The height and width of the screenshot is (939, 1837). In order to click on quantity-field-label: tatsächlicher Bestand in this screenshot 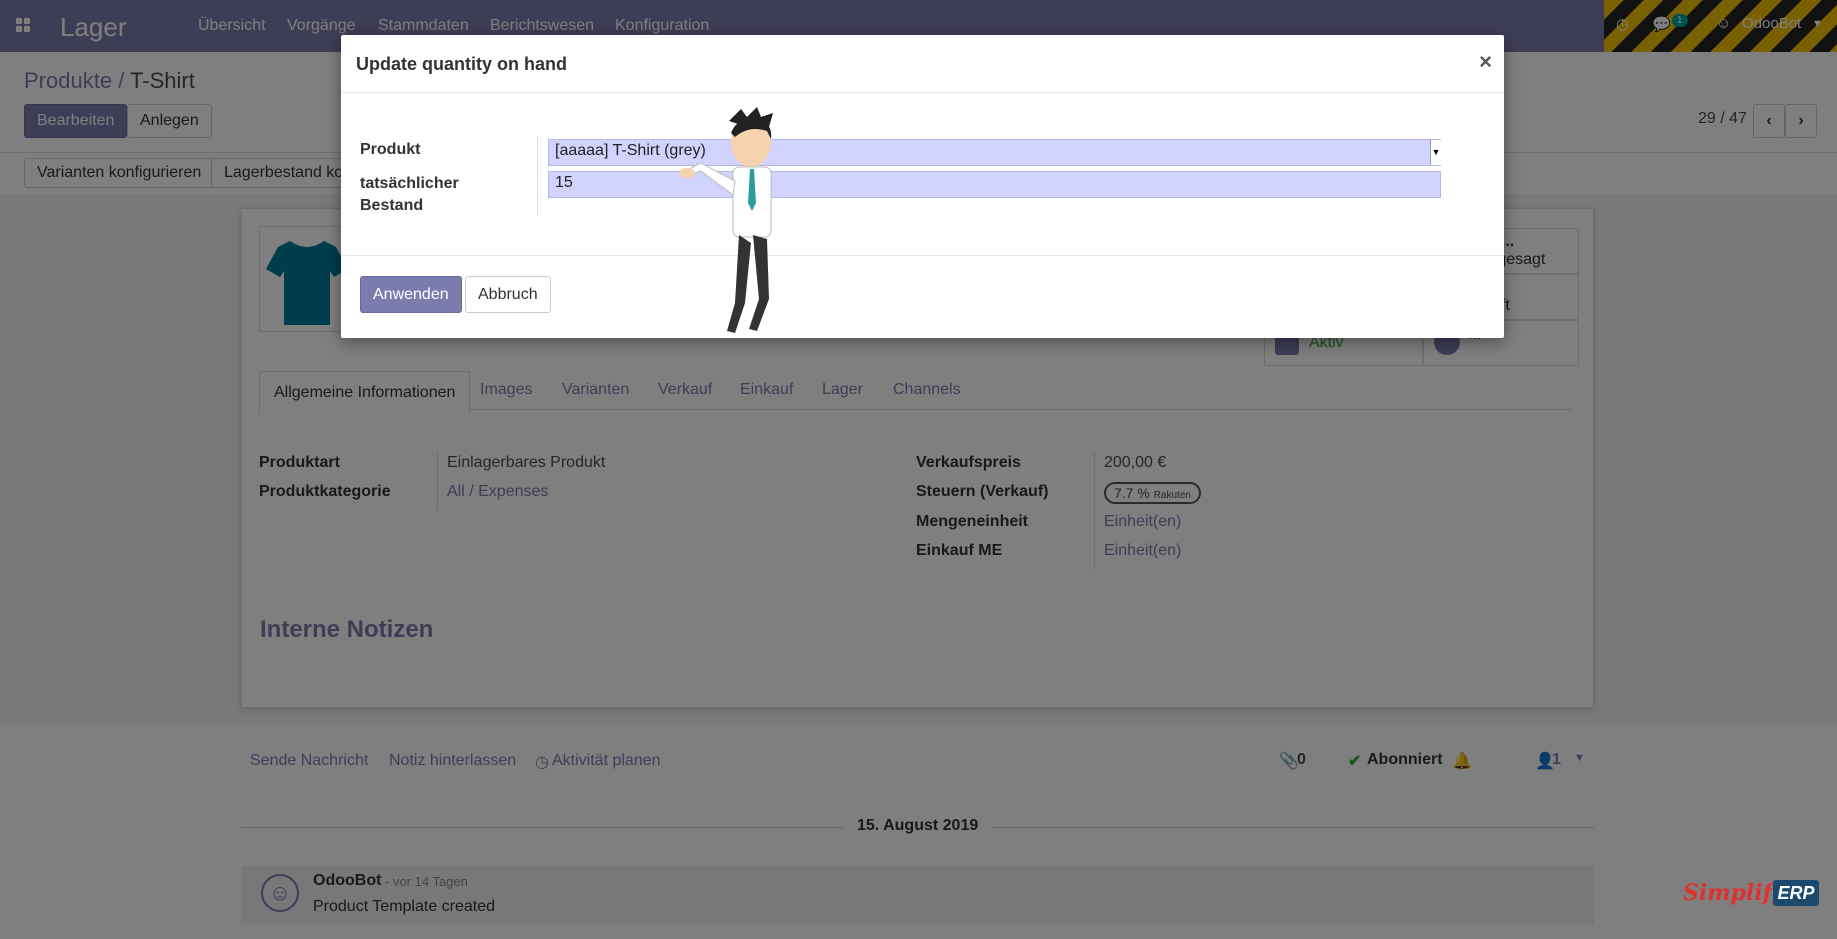, I will do `click(409, 195)`.